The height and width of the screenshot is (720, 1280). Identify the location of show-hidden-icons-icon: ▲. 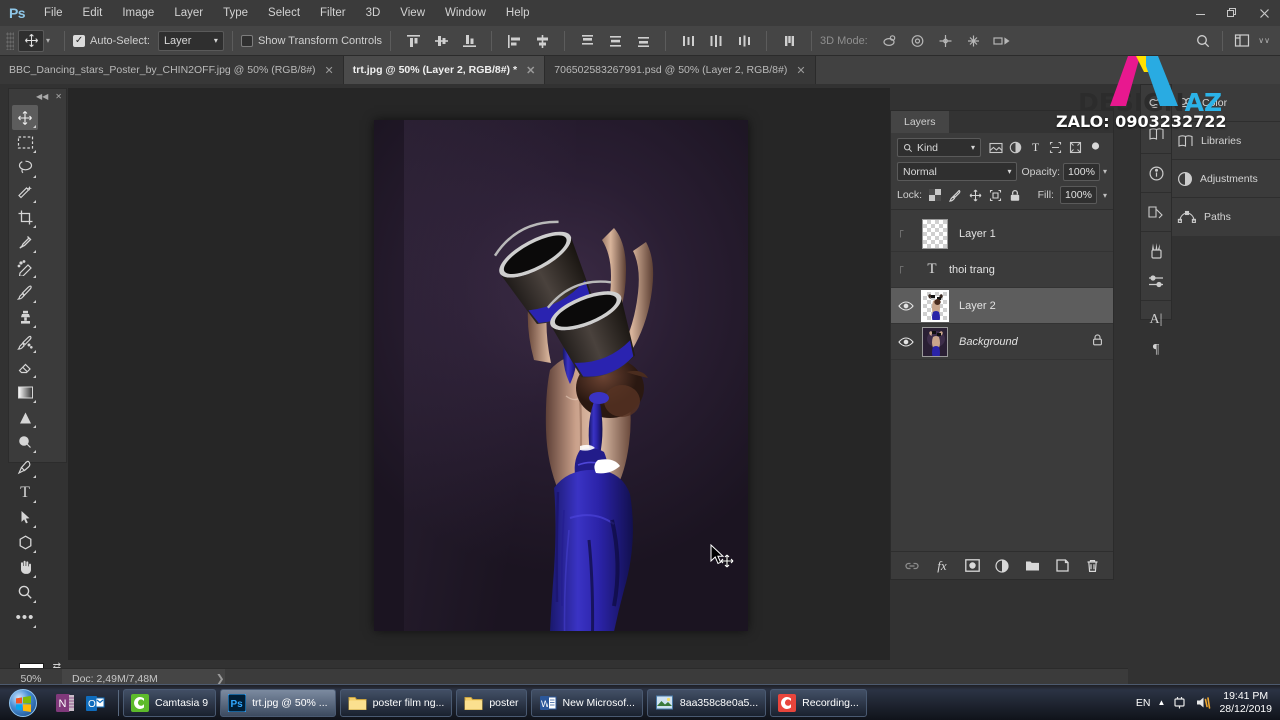
(1162, 702).